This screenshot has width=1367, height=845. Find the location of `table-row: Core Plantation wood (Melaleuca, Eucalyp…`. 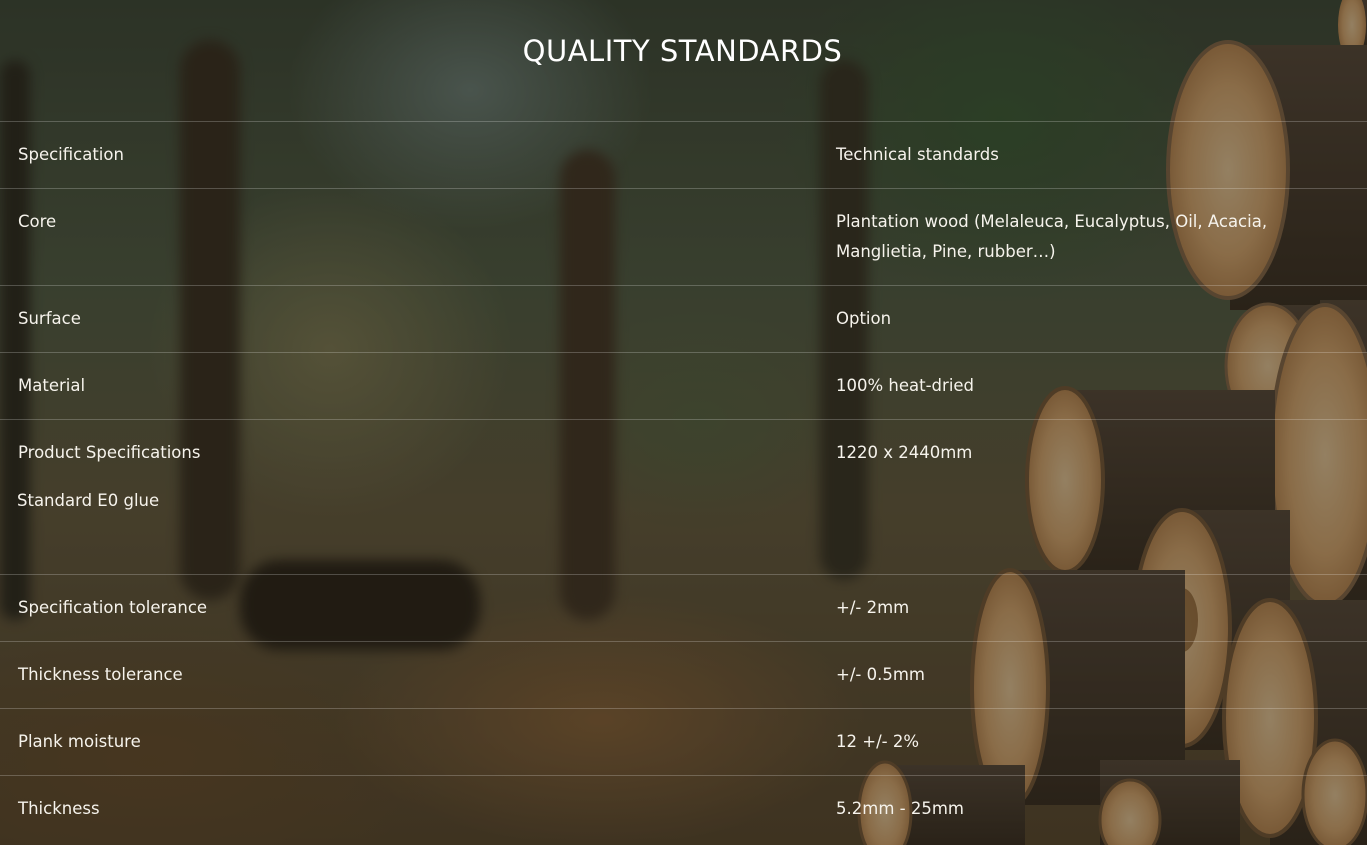

table-row: Core Plantation wood (Melaleuca, Eucalyp… is located at coordinates (683, 237).